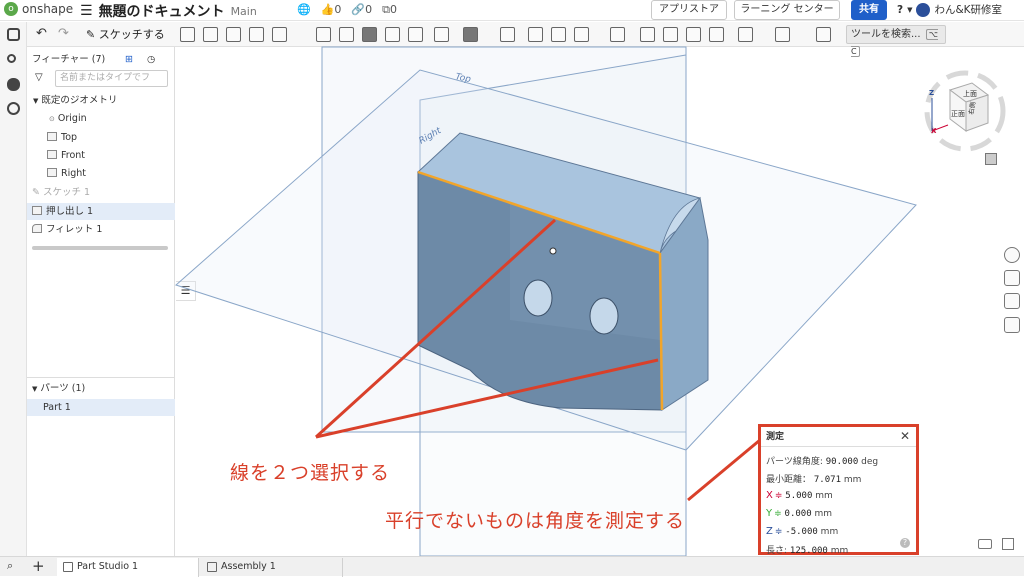 The height and width of the screenshot is (577, 1024). Describe the element at coordinates (824, 496) in the screenshot. I see `x-unit: mm` at that location.